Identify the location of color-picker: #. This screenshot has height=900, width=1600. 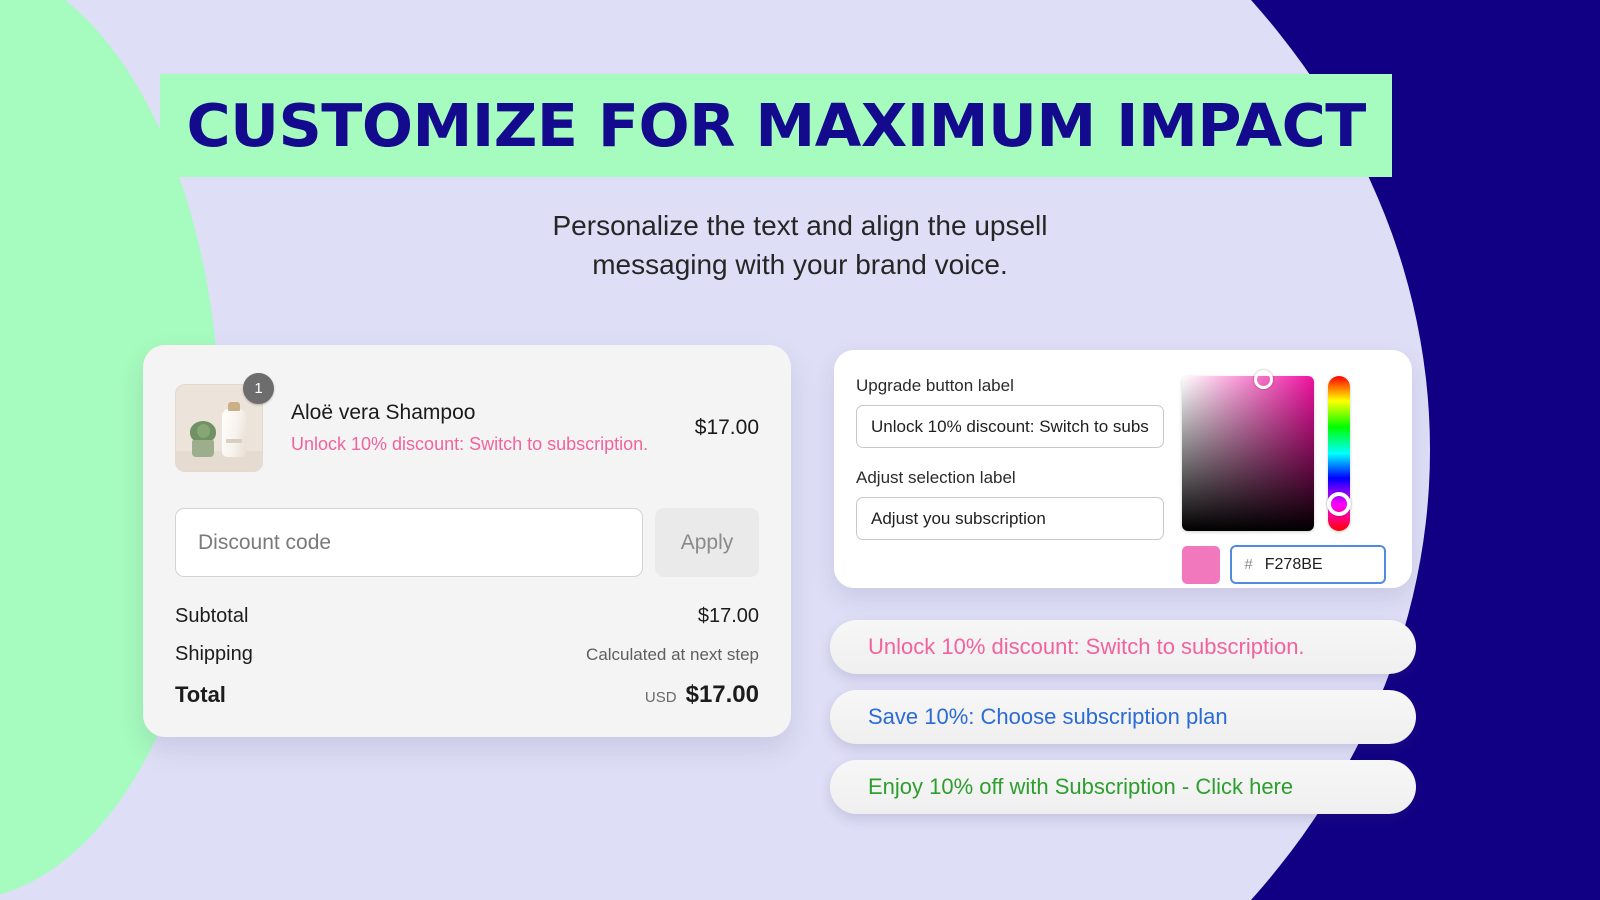
(1286, 477).